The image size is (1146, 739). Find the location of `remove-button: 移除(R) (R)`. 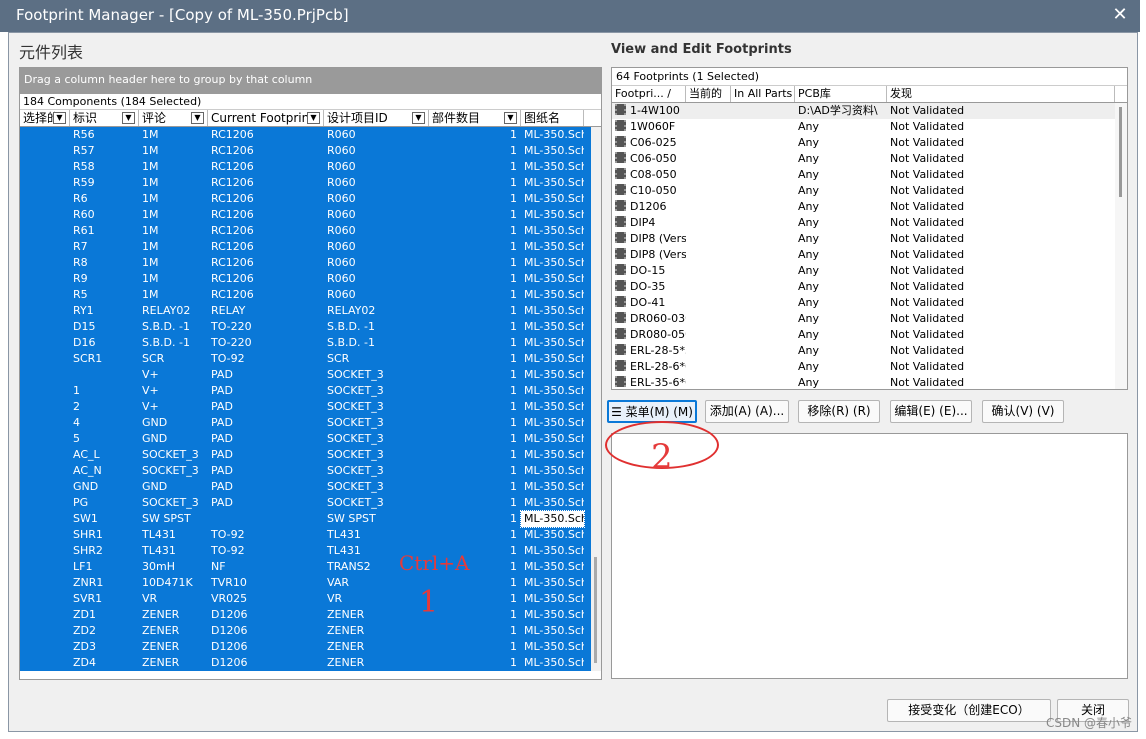

remove-button: 移除(R) (R) is located at coordinates (839, 411).